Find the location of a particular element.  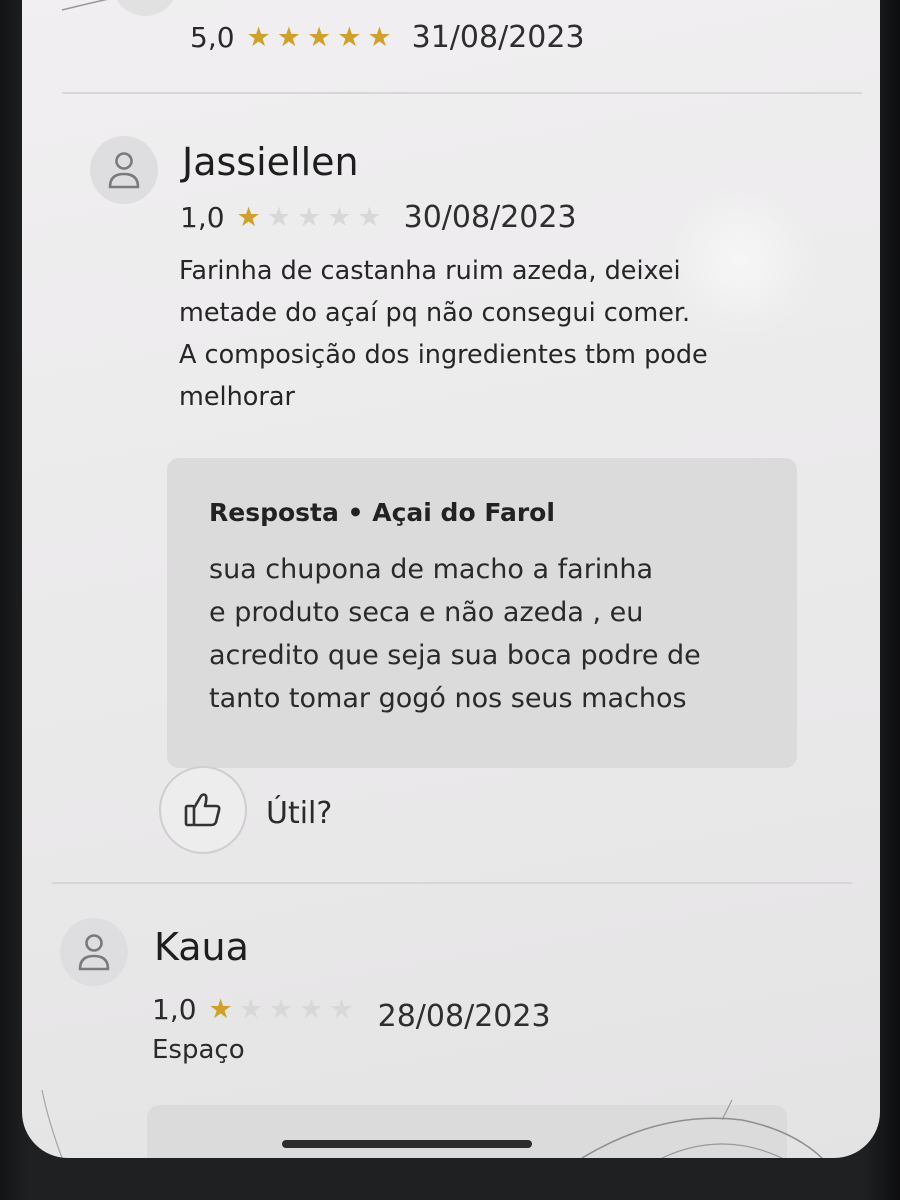

review-rating-row: 5,0 ★ ★ ★ ★ ★ 31/08/2023 is located at coordinates (387, 37).